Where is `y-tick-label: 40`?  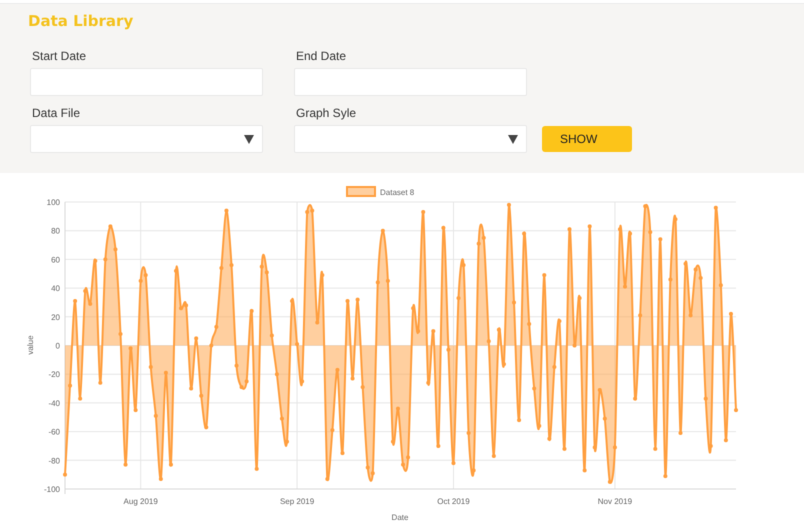 y-tick-label: 40 is located at coordinates (55, 289).